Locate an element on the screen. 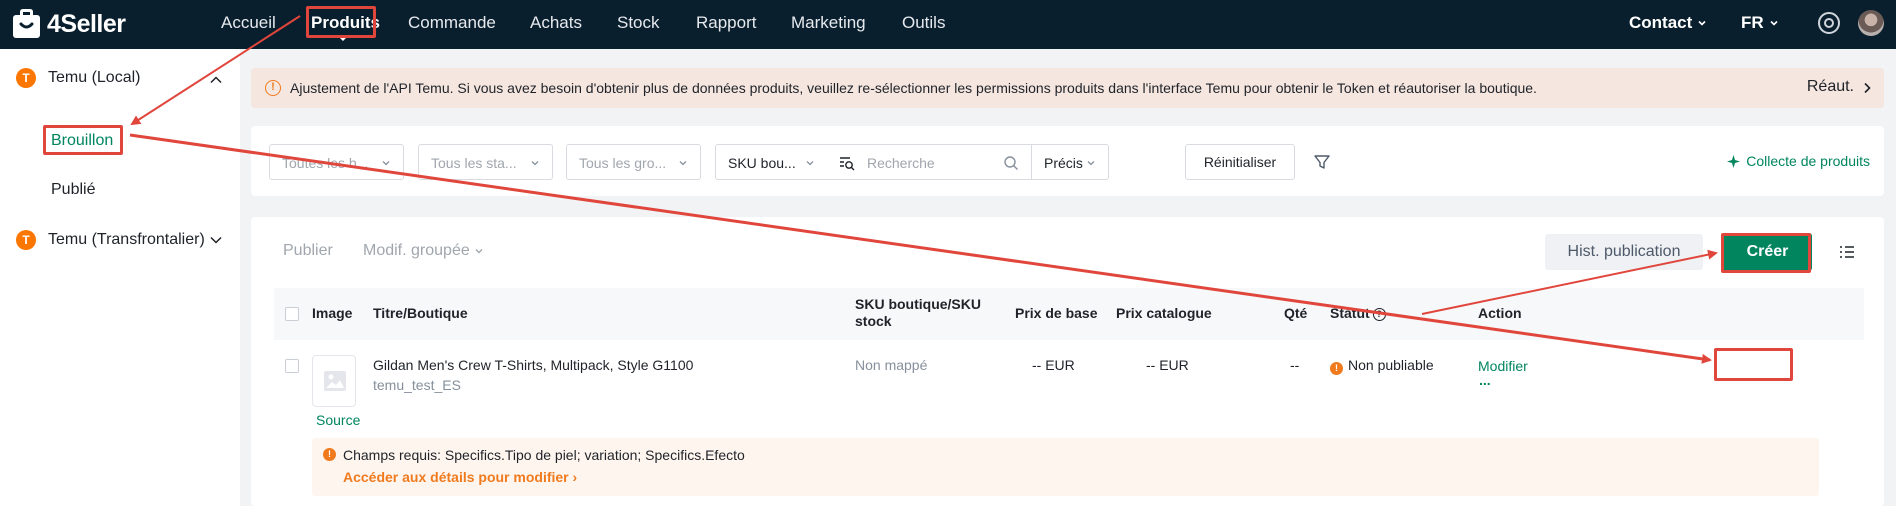  details-link-label: Accéder aux détails pour modifier is located at coordinates (456, 477).